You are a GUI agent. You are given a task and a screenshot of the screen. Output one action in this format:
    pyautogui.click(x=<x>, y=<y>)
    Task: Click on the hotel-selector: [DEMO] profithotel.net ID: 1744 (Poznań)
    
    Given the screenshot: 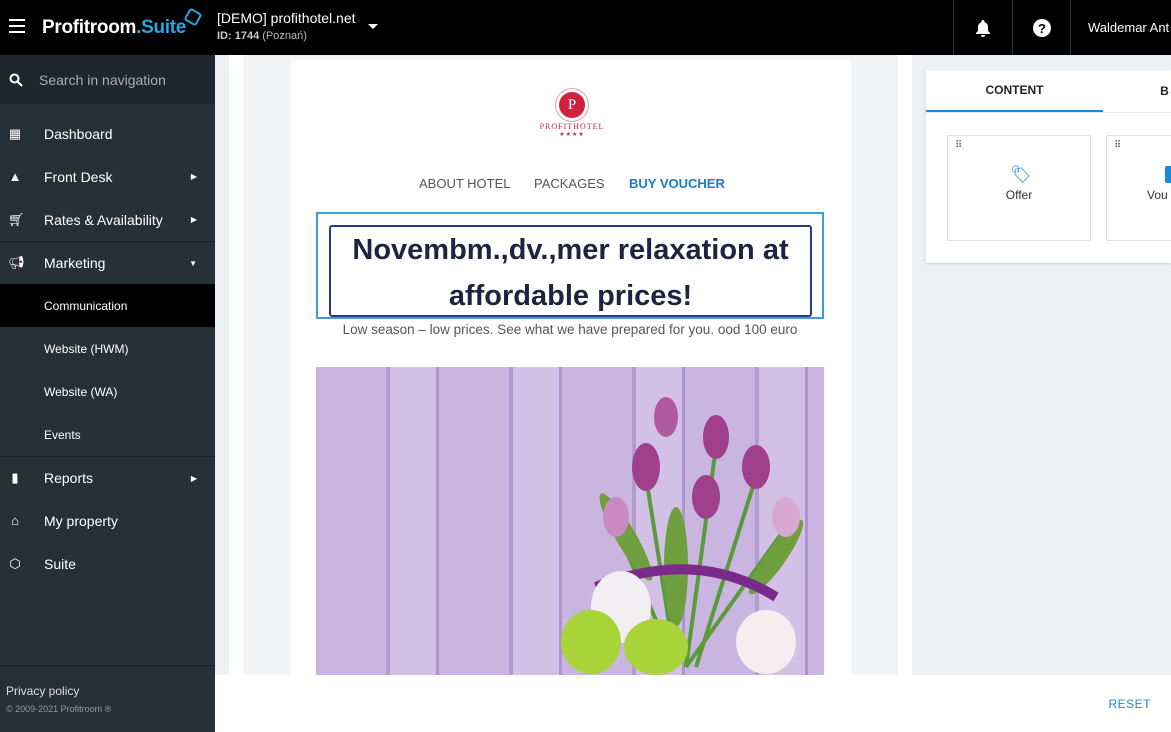 What is the action you would take?
    pyautogui.click(x=286, y=26)
    